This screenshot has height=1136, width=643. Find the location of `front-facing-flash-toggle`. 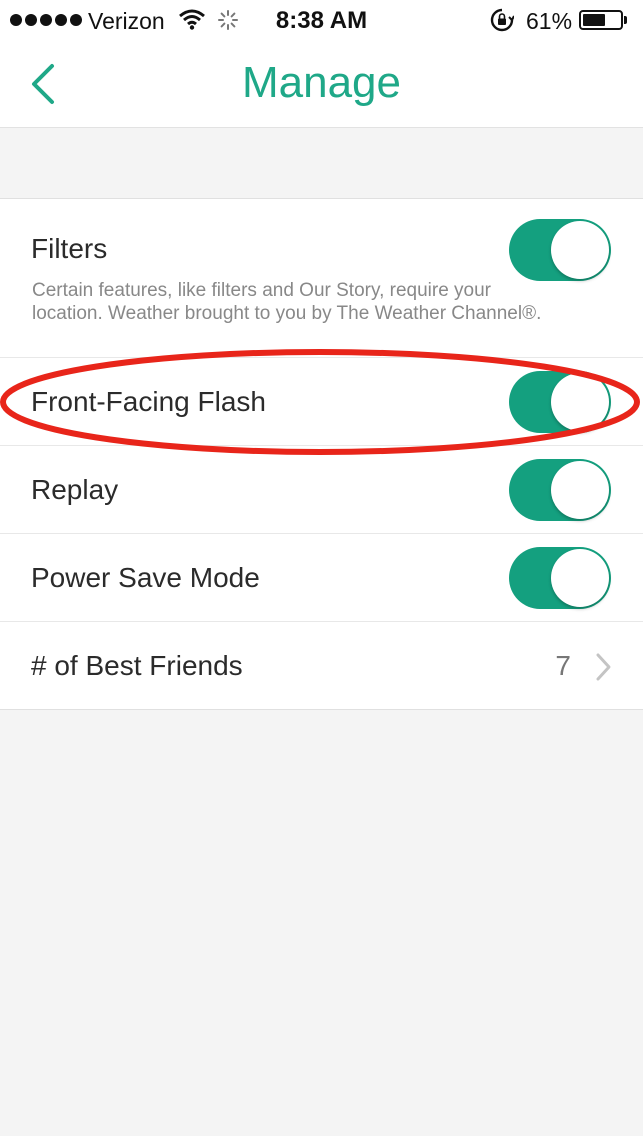

front-facing-flash-toggle is located at coordinates (560, 402).